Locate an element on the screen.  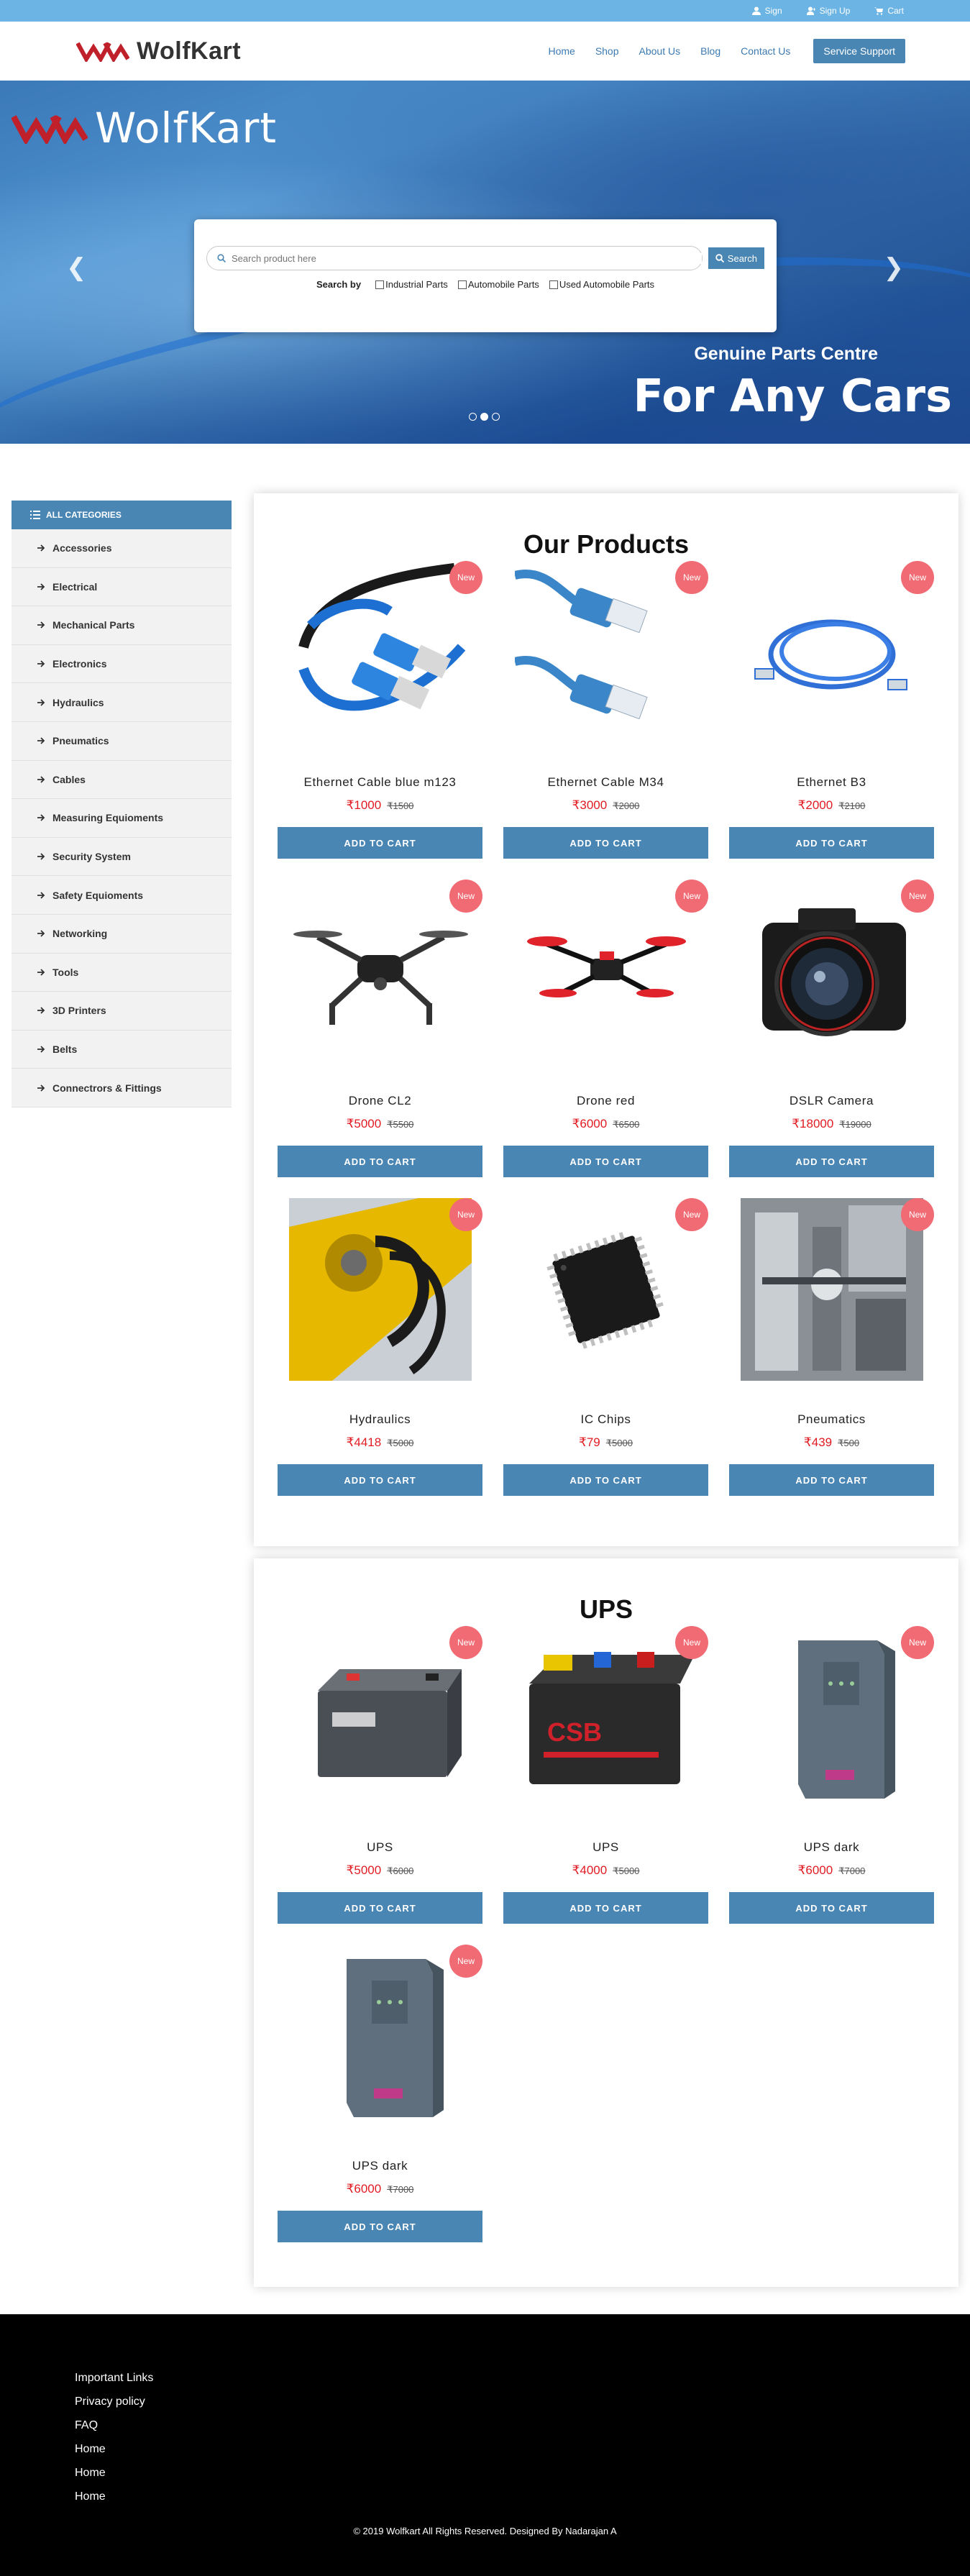
product-card: New Ethernet B3 ₹2000 ₹2100 ADD TO CART is located at coordinates (831, 720).